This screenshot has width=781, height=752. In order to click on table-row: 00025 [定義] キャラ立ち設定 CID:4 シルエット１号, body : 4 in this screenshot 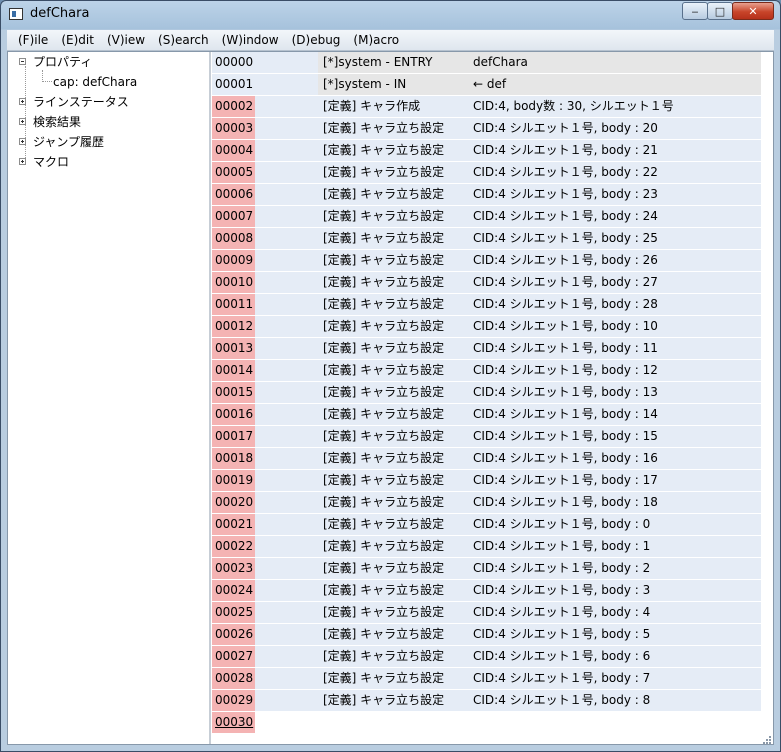, I will do `click(486, 613)`.